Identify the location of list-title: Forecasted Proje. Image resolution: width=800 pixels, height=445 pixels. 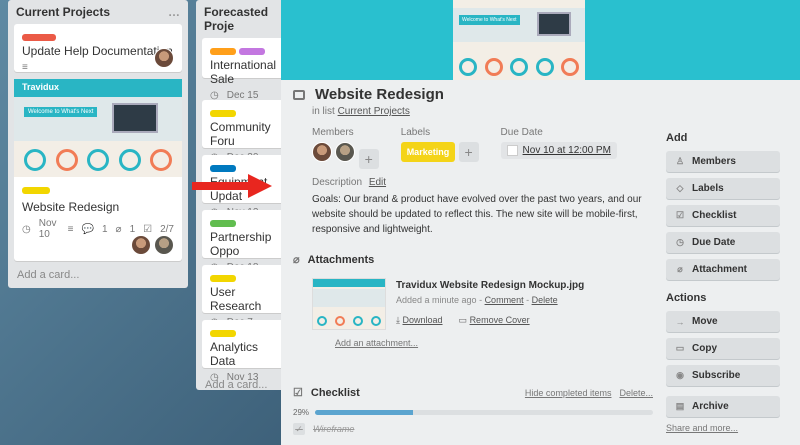
(236, 19).